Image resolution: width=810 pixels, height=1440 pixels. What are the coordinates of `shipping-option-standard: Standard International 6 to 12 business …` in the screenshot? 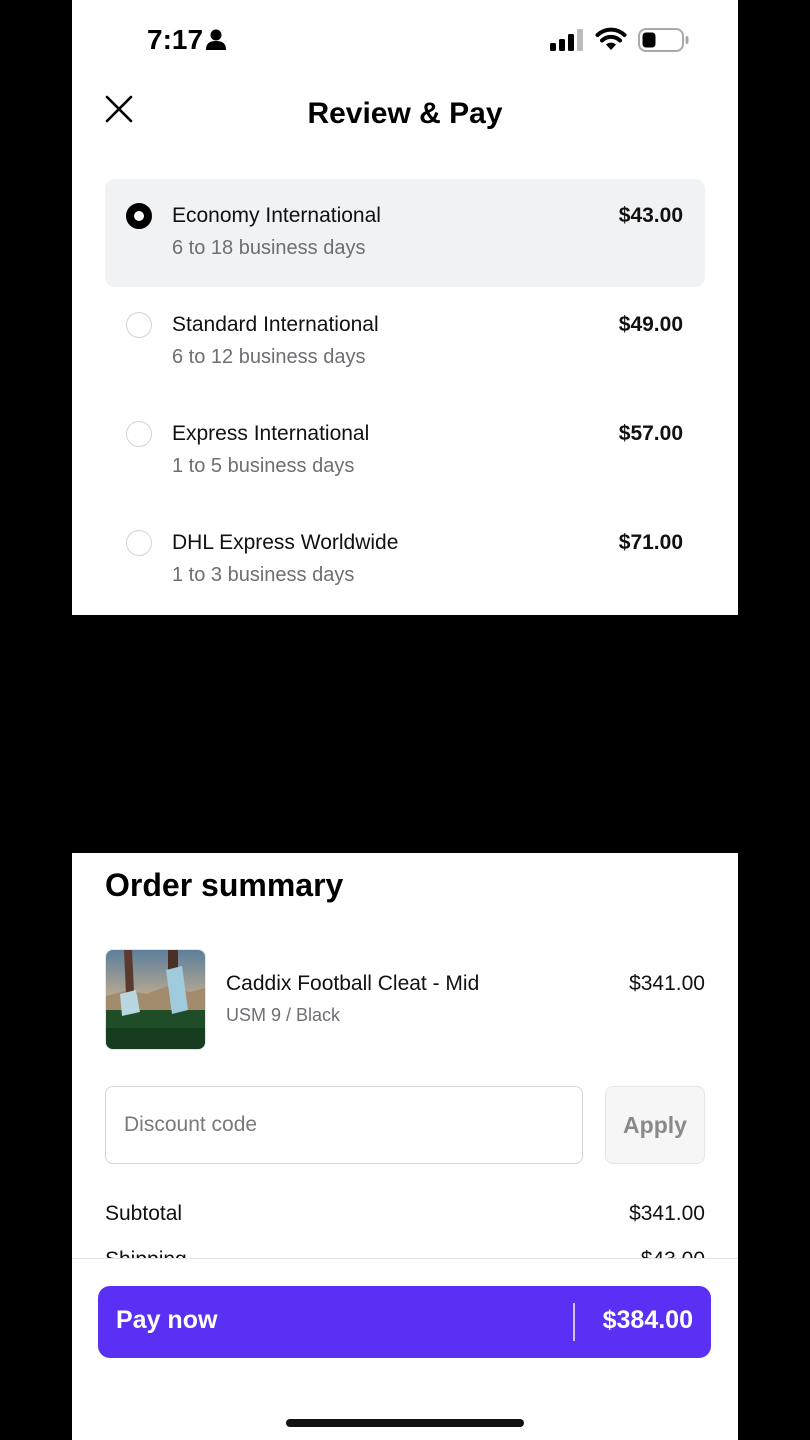 It's located at (405, 342).